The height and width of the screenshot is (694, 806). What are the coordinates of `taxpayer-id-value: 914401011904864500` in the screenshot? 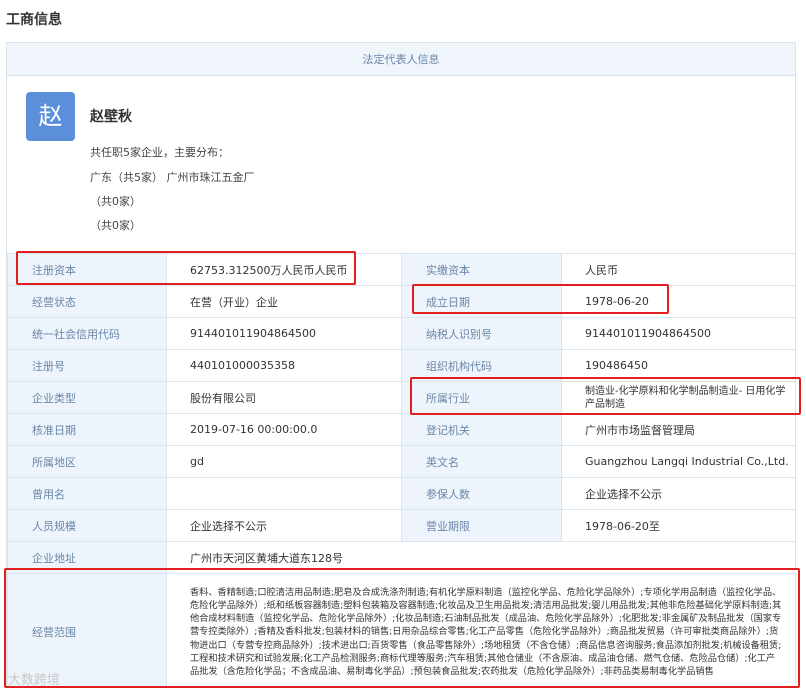 It's located at (678, 333).